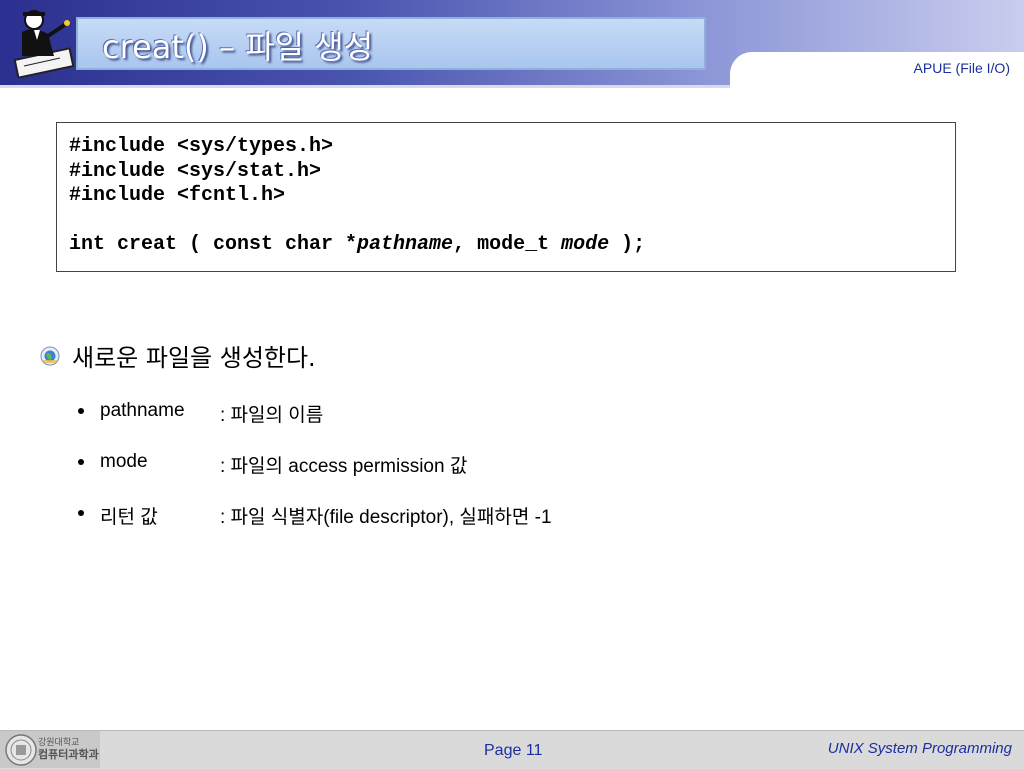 Image resolution: width=1024 pixels, height=769 pixels. What do you see at coordinates (194, 358) in the screenshot?
I see `main-bullet-text: 새로운 파일을 생성한다.` at bounding box center [194, 358].